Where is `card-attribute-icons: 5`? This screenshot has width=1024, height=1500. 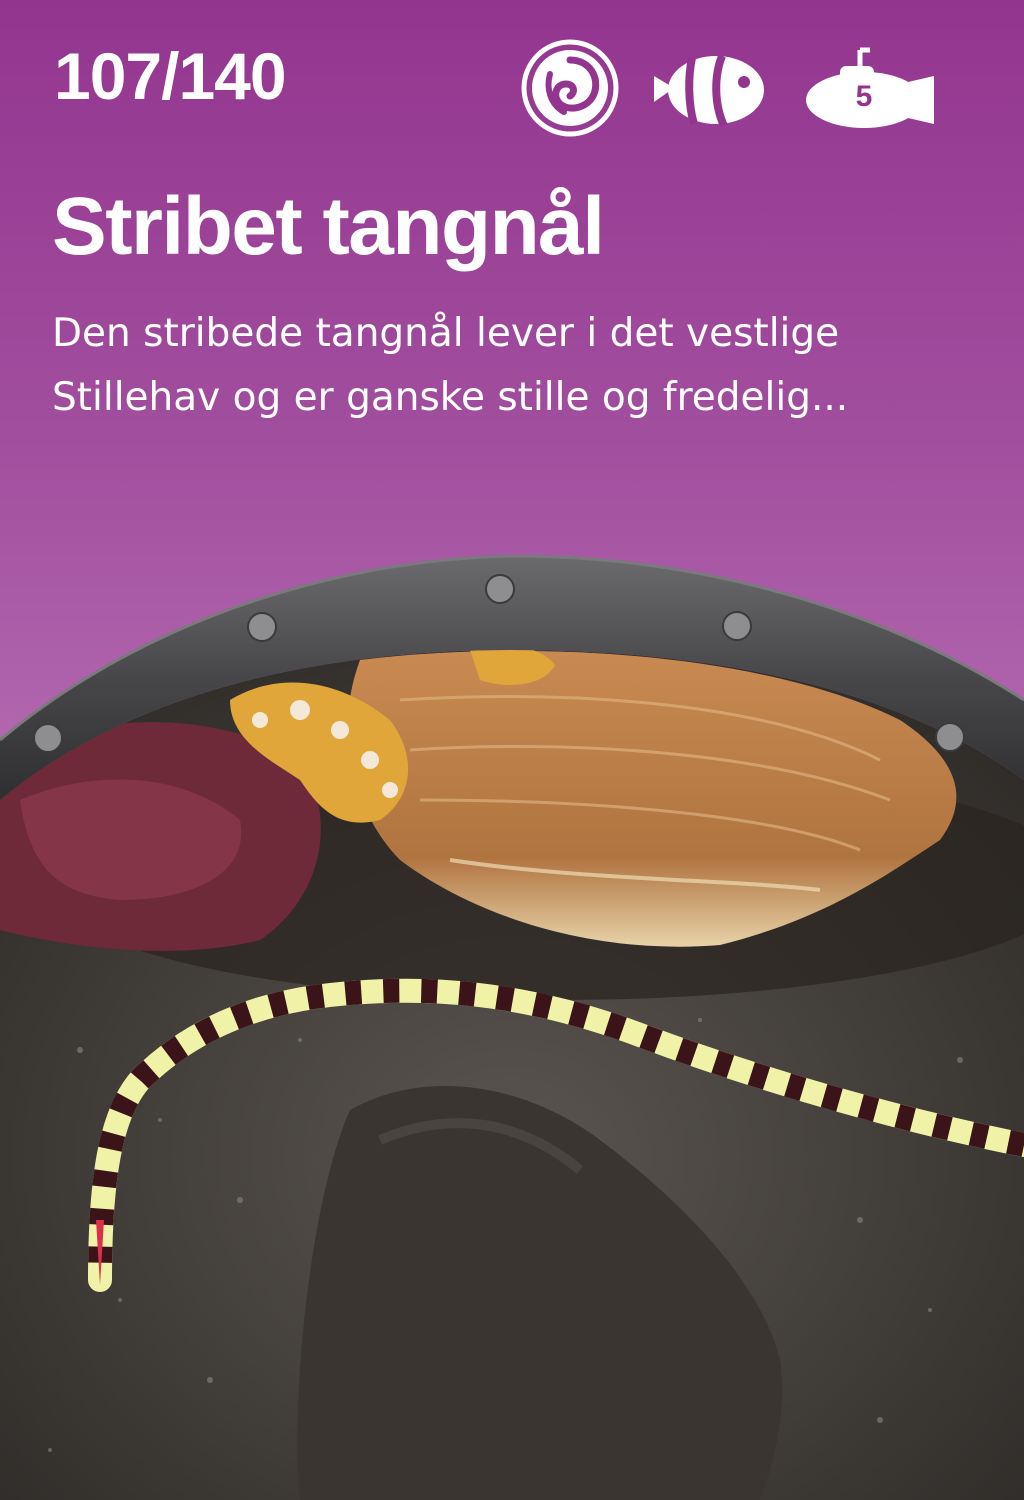 card-attribute-icons: 5 is located at coordinates (730, 88).